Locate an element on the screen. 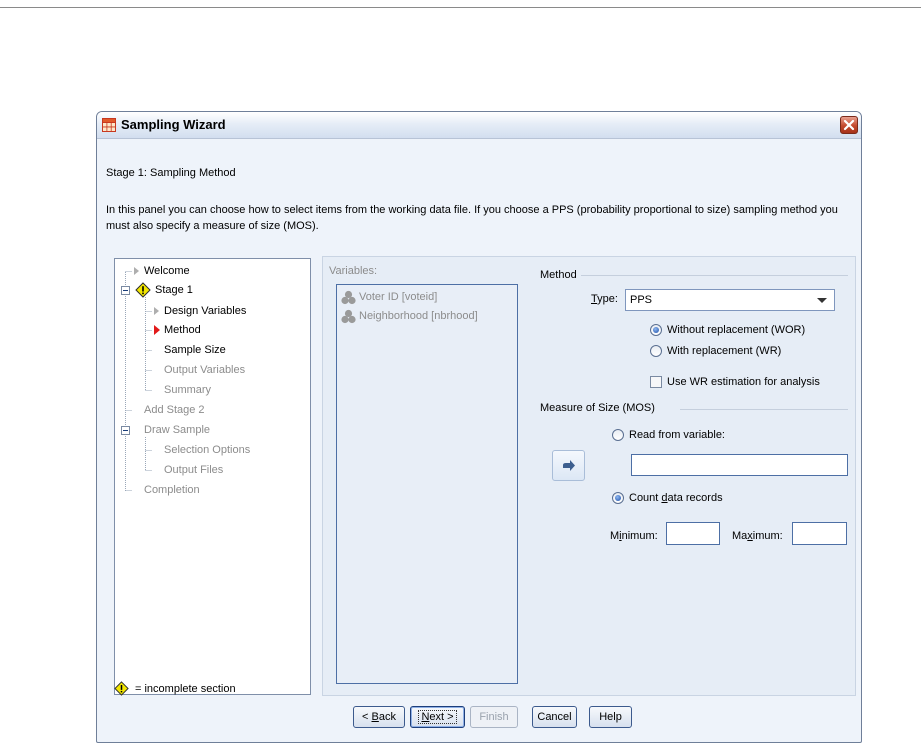  arrow-right-icon is located at coordinates (569, 465).